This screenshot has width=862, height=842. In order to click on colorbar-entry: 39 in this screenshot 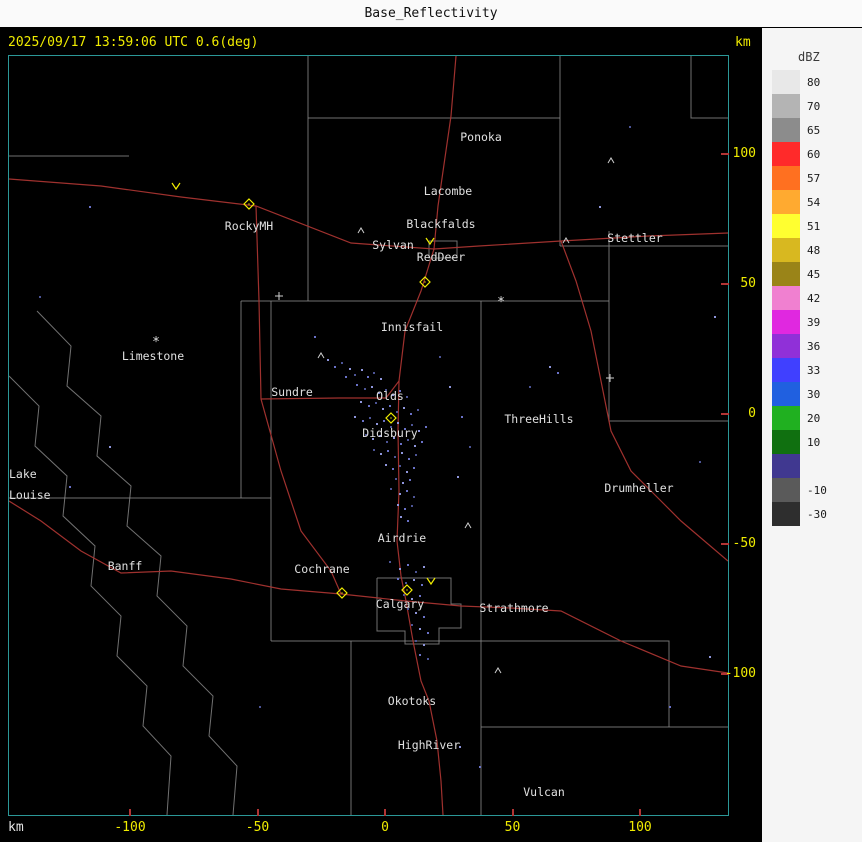, I will do `click(799, 322)`.